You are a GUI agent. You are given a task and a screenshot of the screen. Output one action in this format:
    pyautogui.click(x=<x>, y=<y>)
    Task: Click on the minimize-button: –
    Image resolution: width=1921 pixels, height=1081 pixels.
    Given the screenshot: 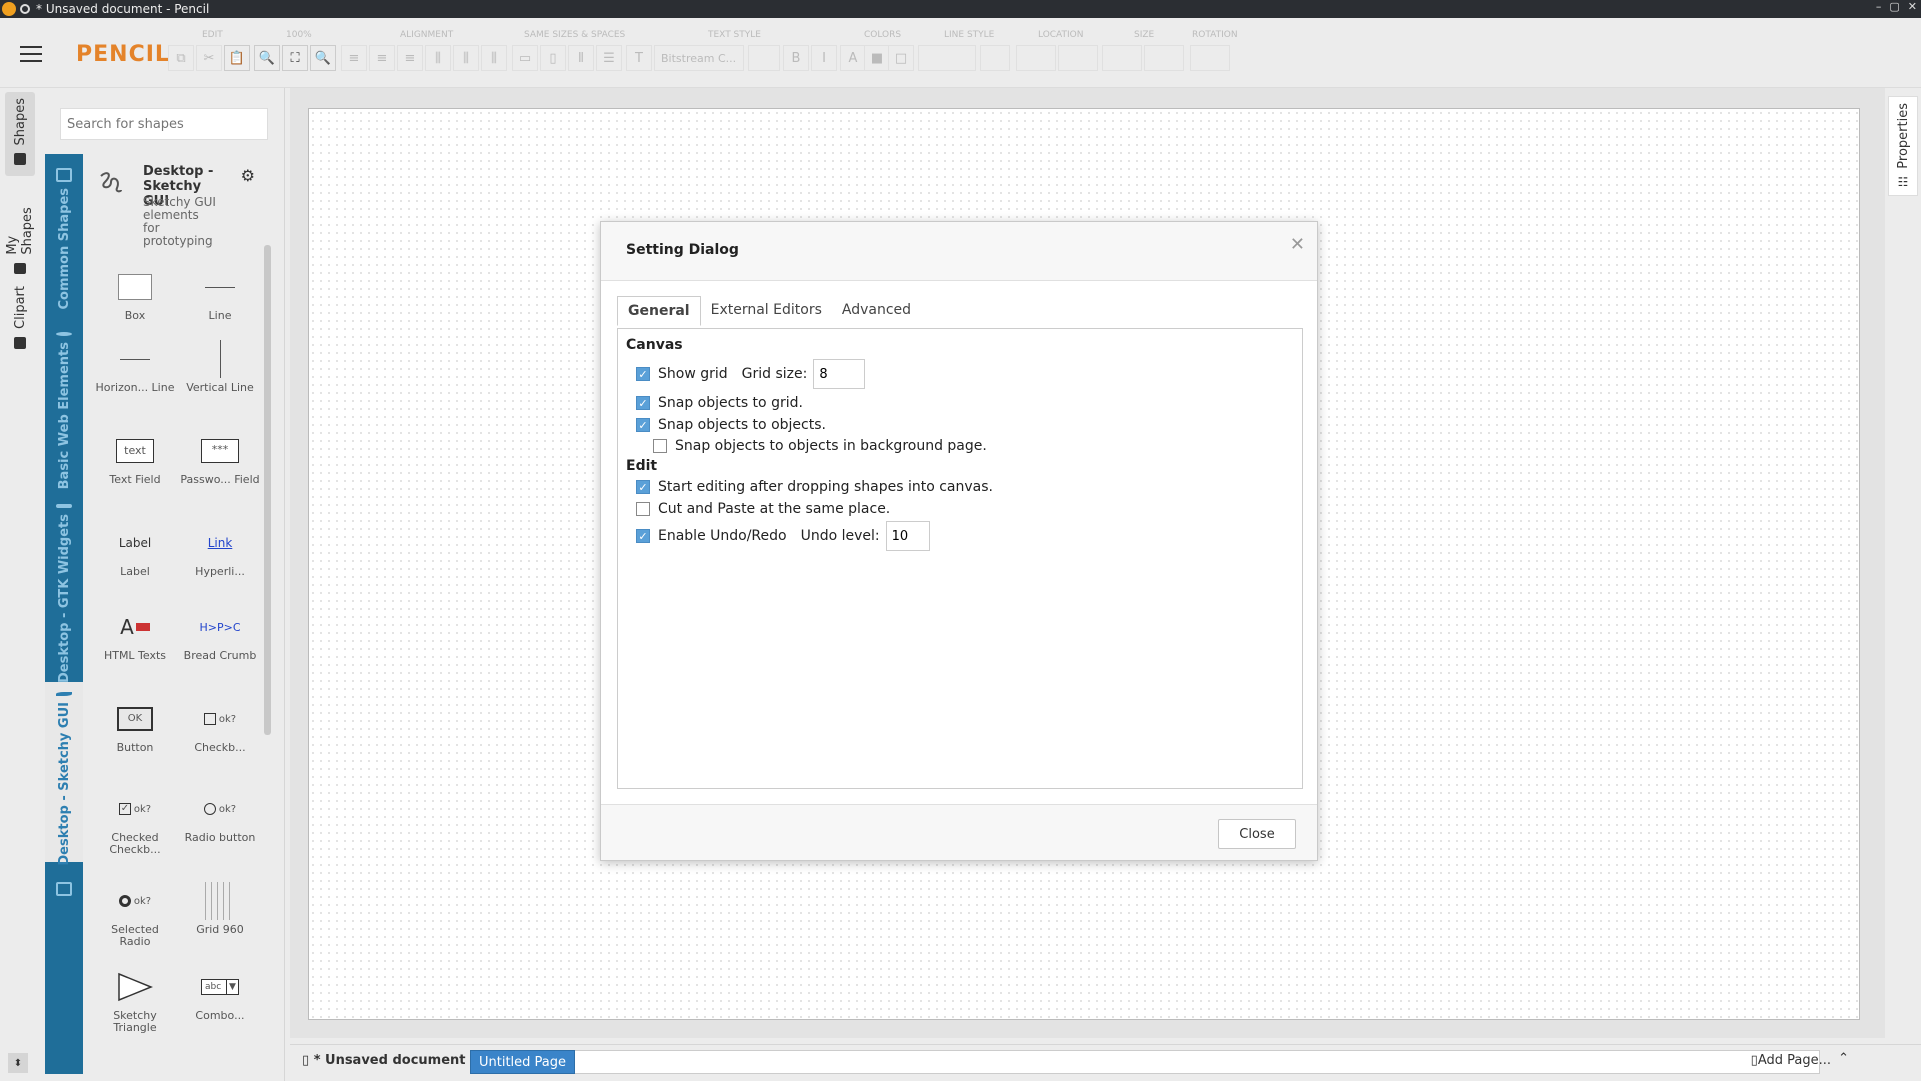 What is the action you would take?
    pyautogui.click(x=1879, y=6)
    